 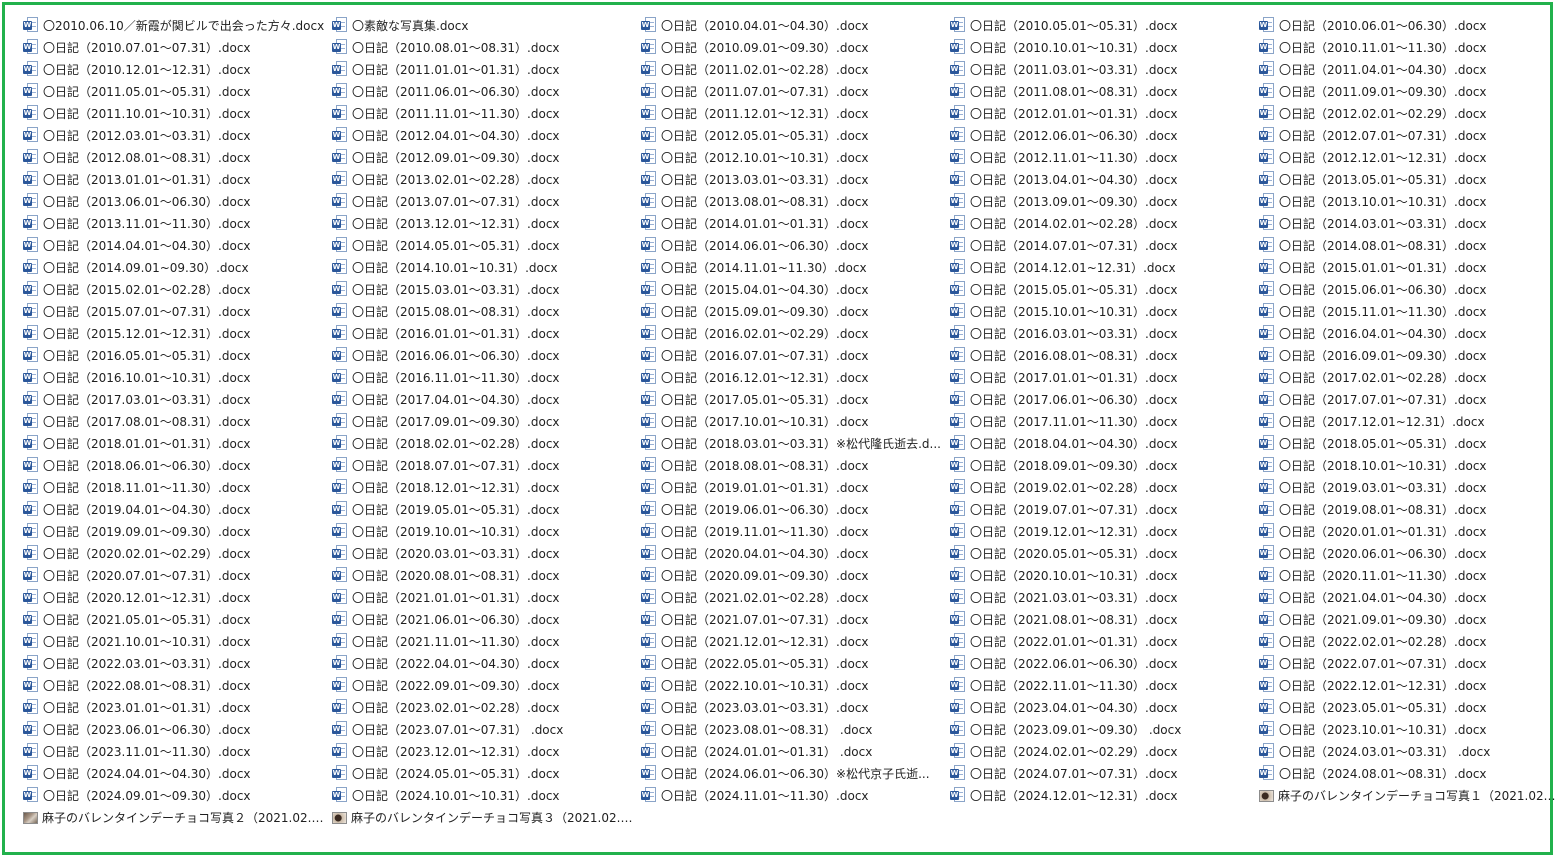 I want to click on file-item: W 〇日記（2015.08.01～08.31）.docx, so click(x=483, y=311).